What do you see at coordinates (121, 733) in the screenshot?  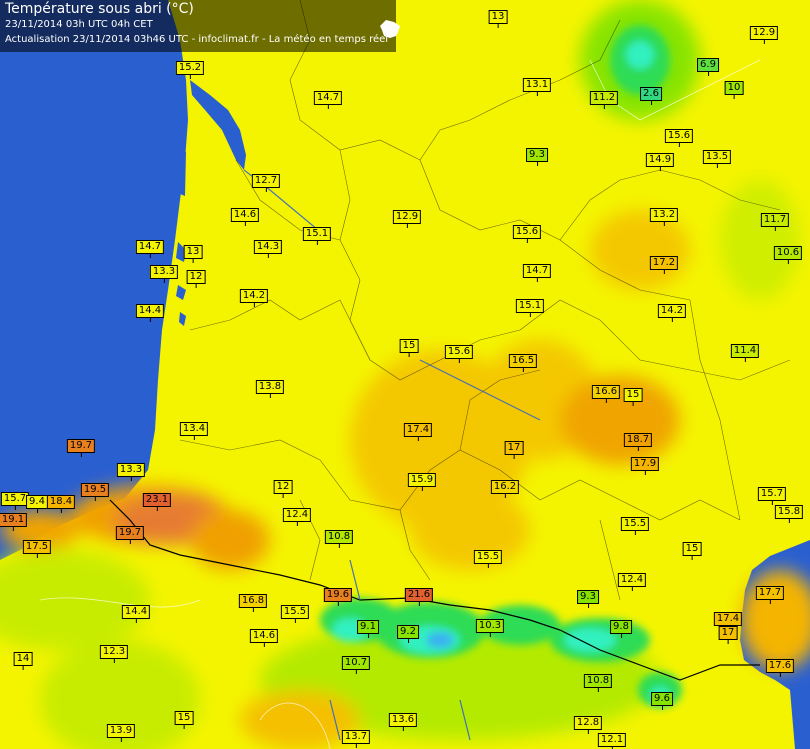 I see `station-temperature-label: 13.9` at bounding box center [121, 733].